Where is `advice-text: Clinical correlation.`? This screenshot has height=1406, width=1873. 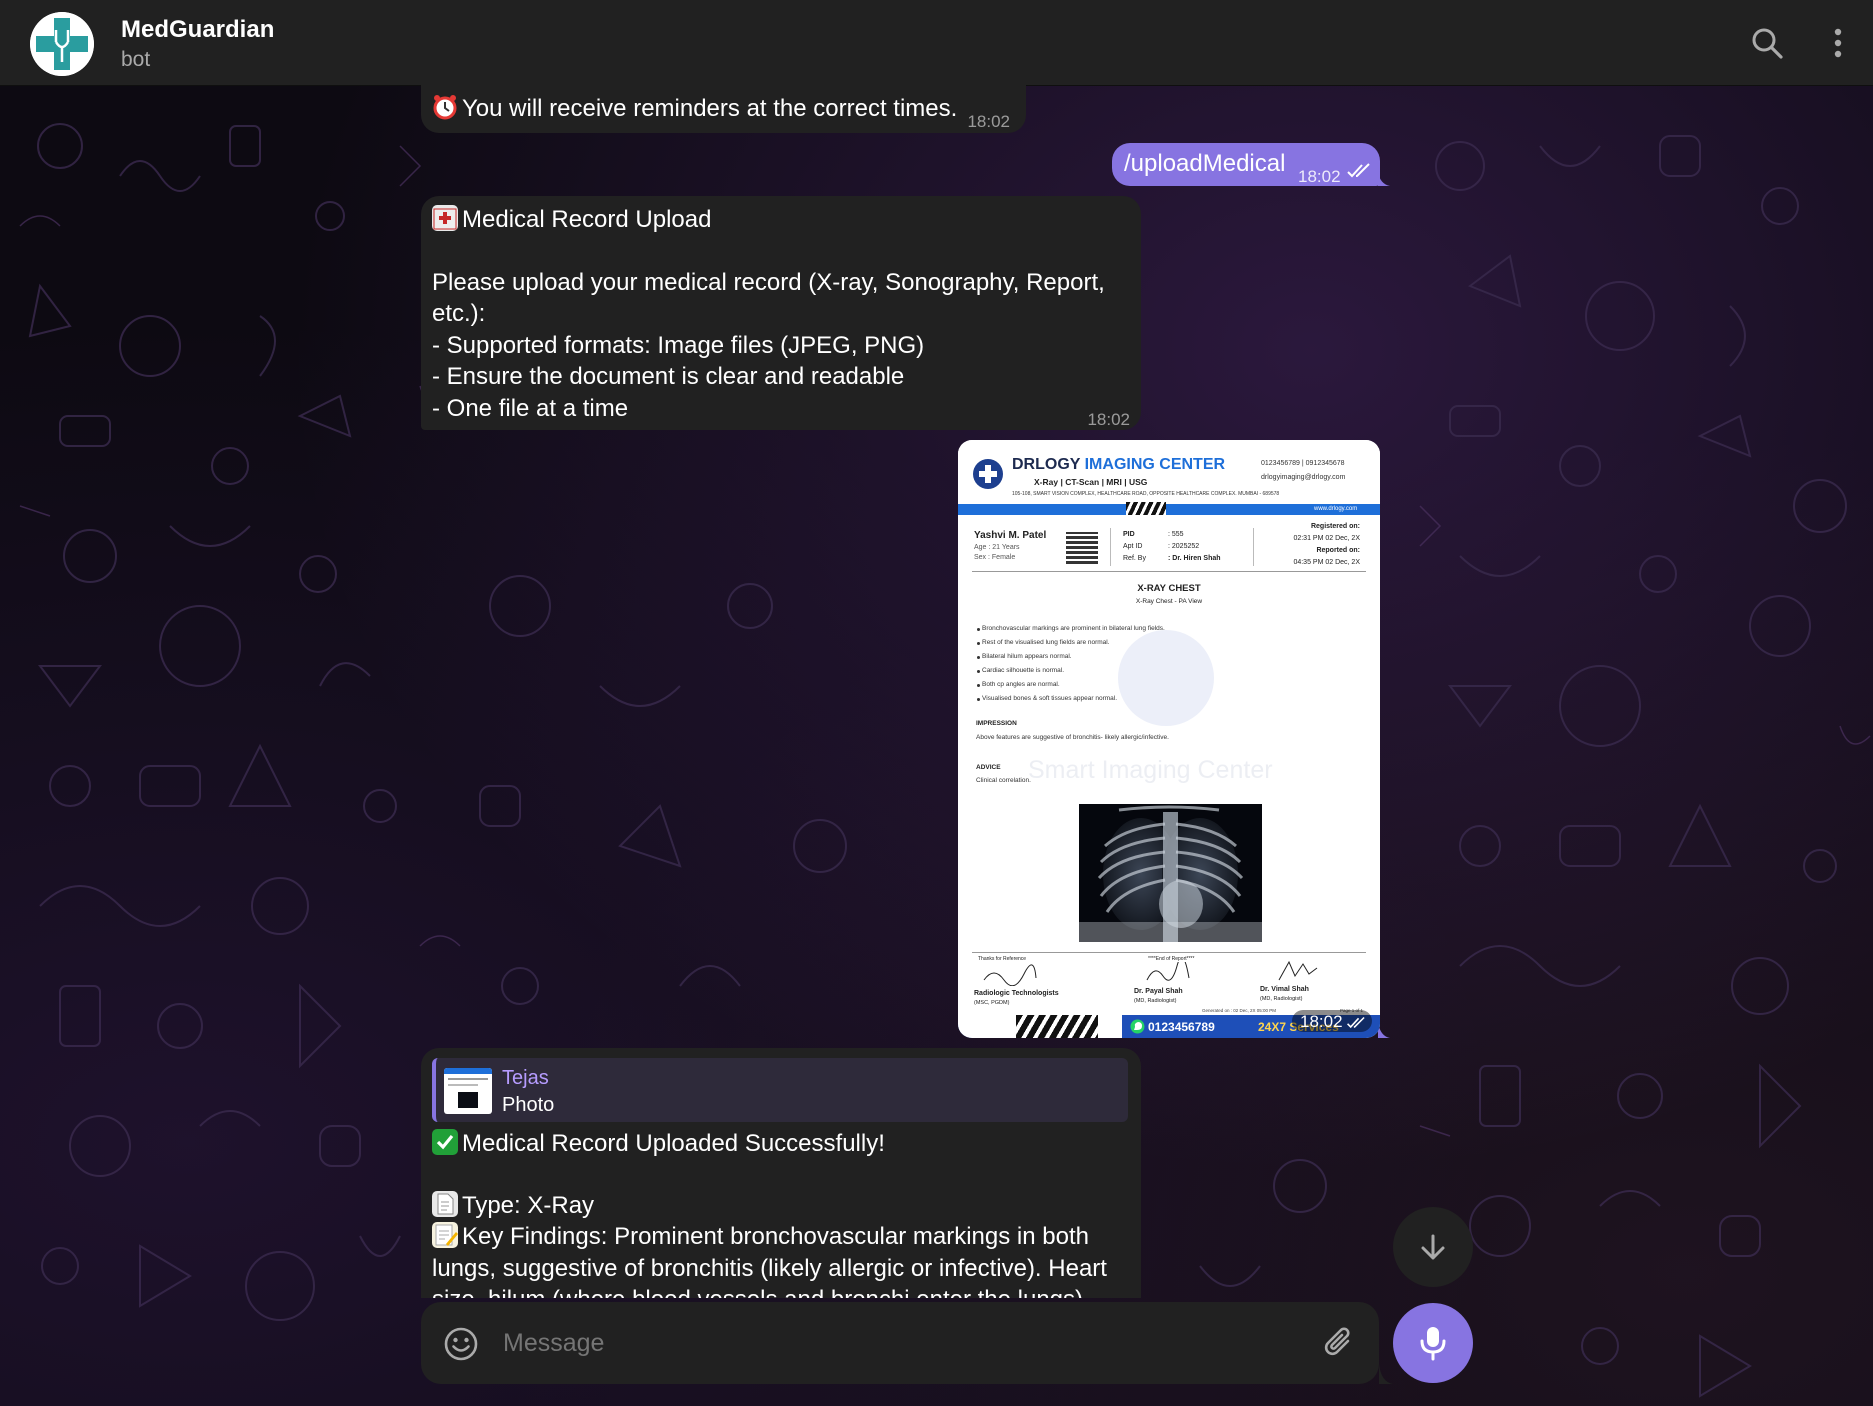
advice-text: Clinical correlation. is located at coordinates (1003, 780).